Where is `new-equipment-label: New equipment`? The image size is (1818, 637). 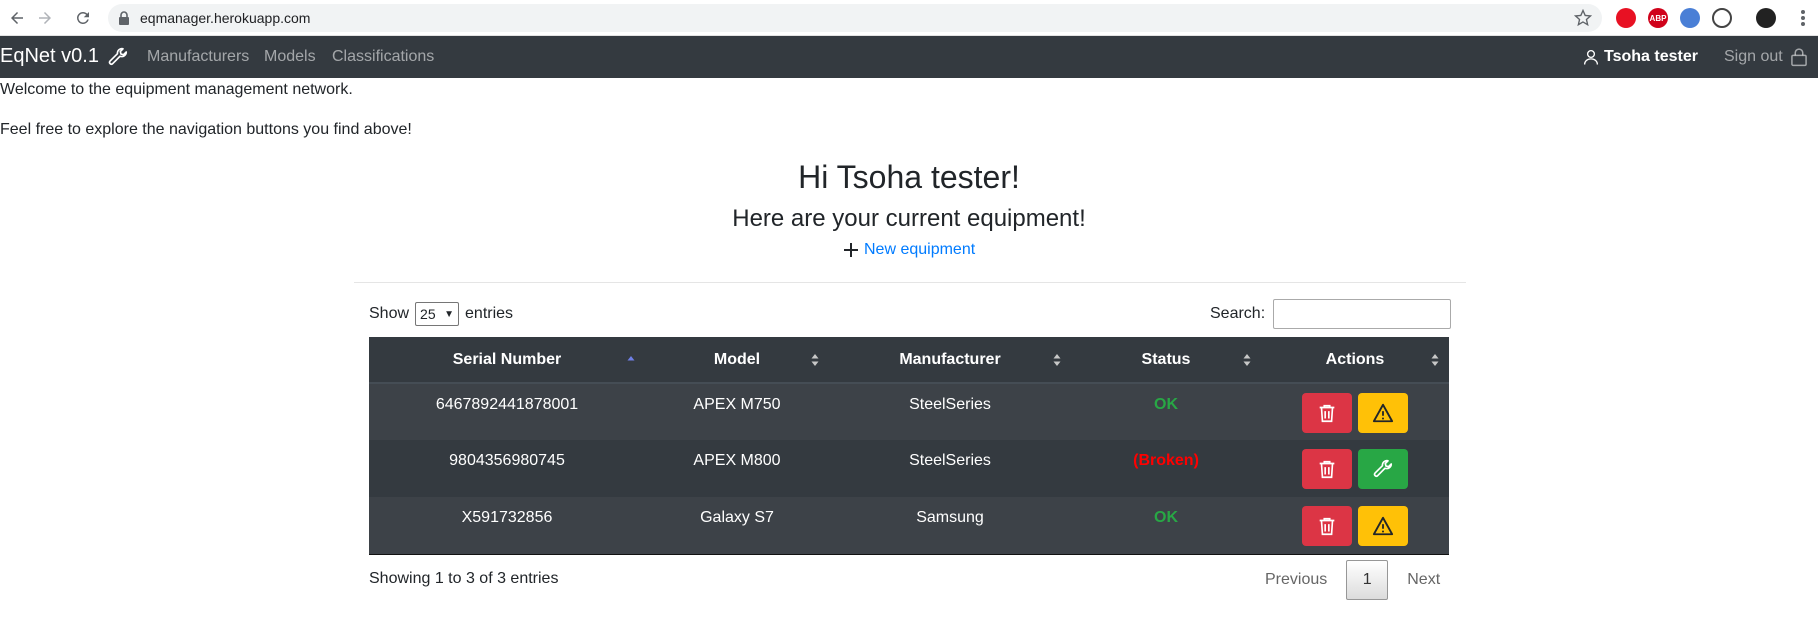
new-equipment-label: New equipment is located at coordinates (920, 249).